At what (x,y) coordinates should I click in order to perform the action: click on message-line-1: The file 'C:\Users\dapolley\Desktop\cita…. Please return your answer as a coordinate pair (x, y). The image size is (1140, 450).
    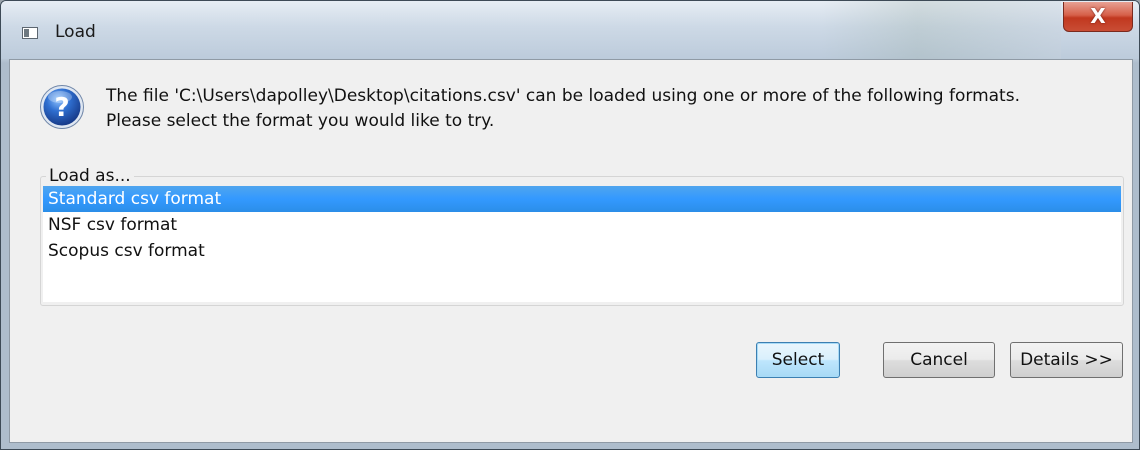
    Looking at the image, I should click on (563, 96).